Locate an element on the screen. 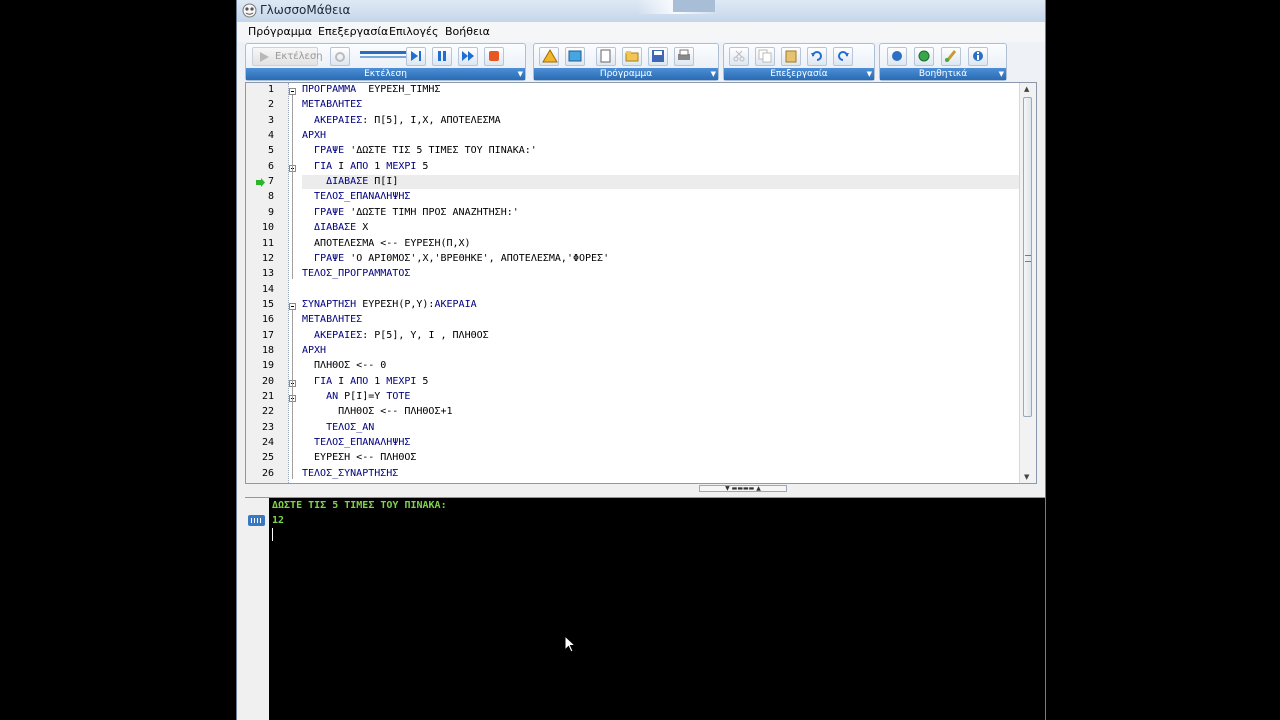  mouse-cursor-icon is located at coordinates (571, 644).